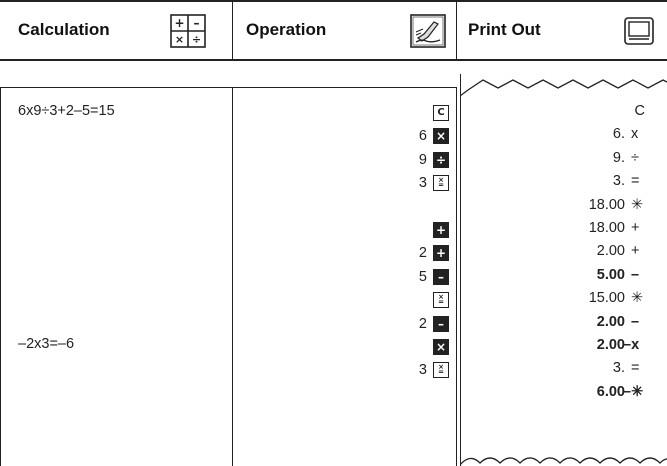 The height and width of the screenshot is (466, 667). I want to click on printout-line: 15.00 ✳, so click(563, 300).